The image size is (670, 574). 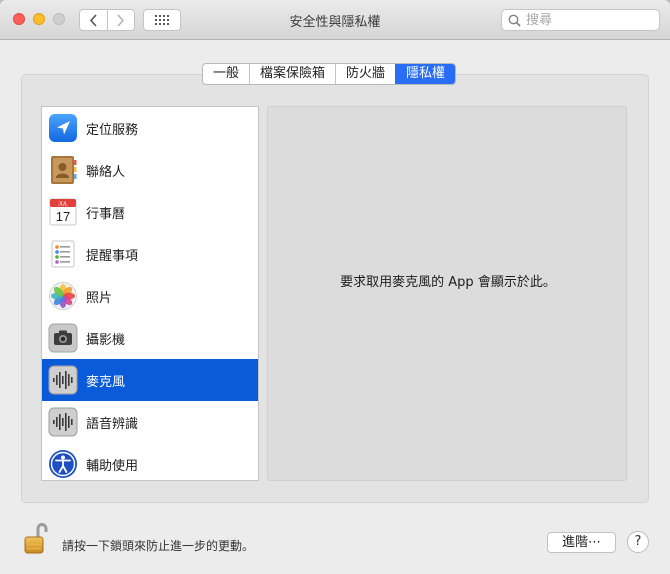 I want to click on list-item-label: 照片, so click(x=99, y=298).